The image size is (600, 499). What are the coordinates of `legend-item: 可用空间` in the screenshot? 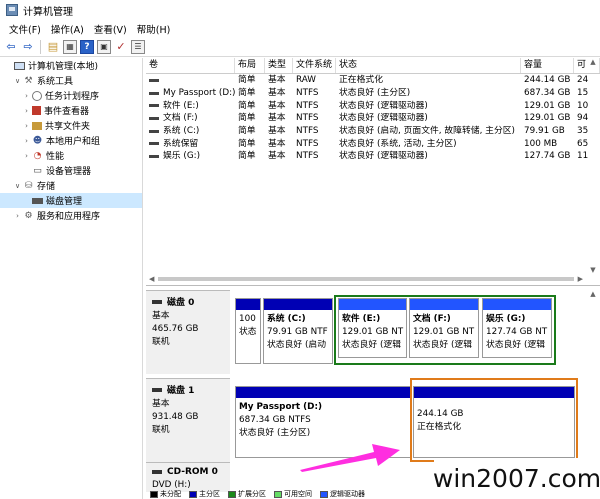 It's located at (293, 494).